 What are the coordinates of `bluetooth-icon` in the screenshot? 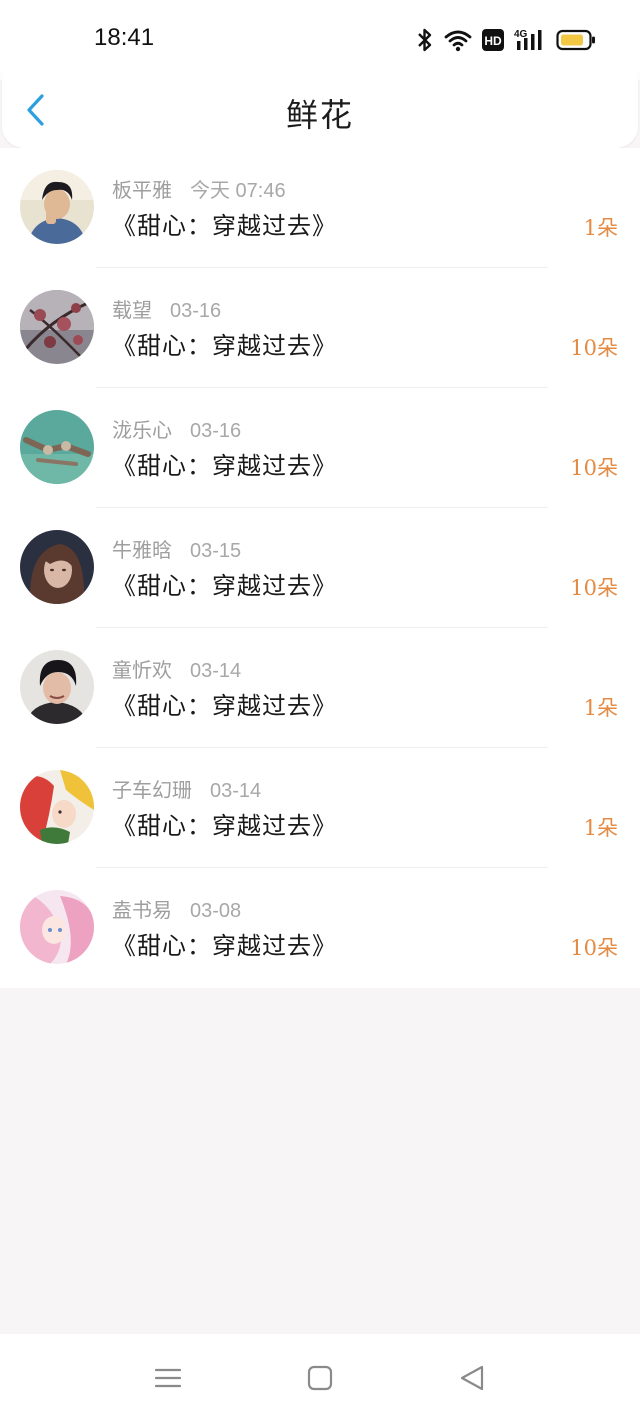 It's located at (425, 40).